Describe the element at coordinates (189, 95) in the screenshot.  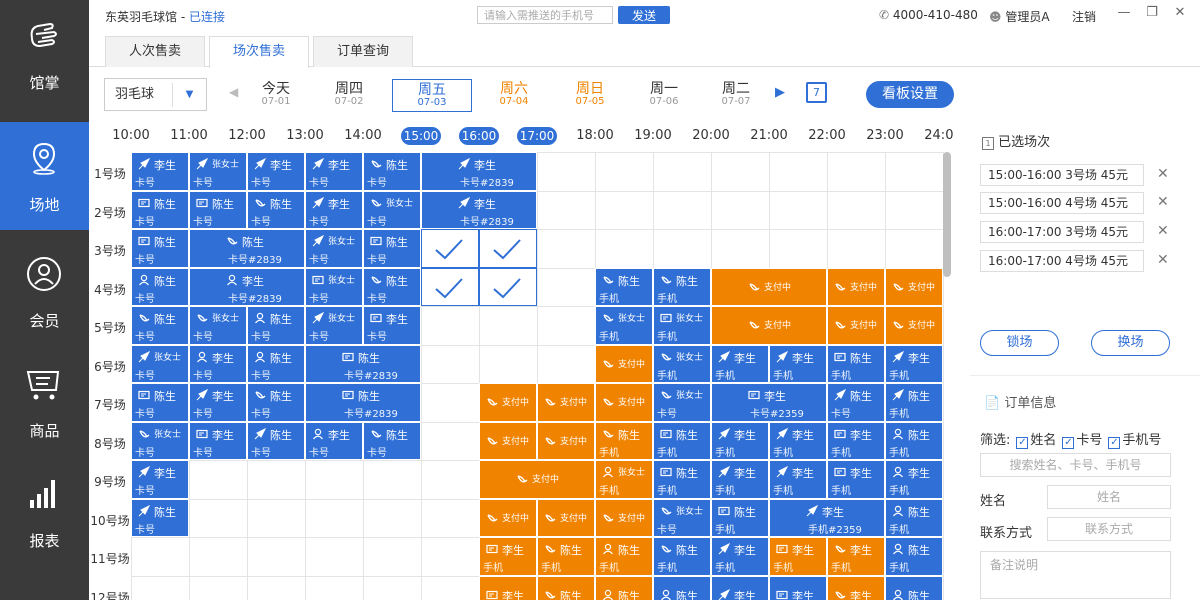
I see `chevron-down-icon: ▼` at that location.